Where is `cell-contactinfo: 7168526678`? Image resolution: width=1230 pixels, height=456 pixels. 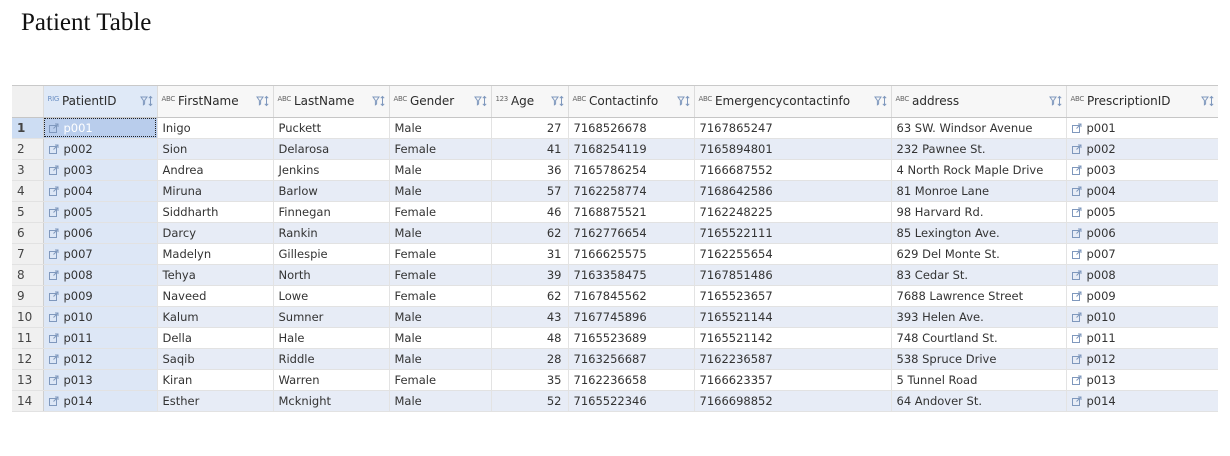
cell-contactinfo: 7168526678 is located at coordinates (631, 128).